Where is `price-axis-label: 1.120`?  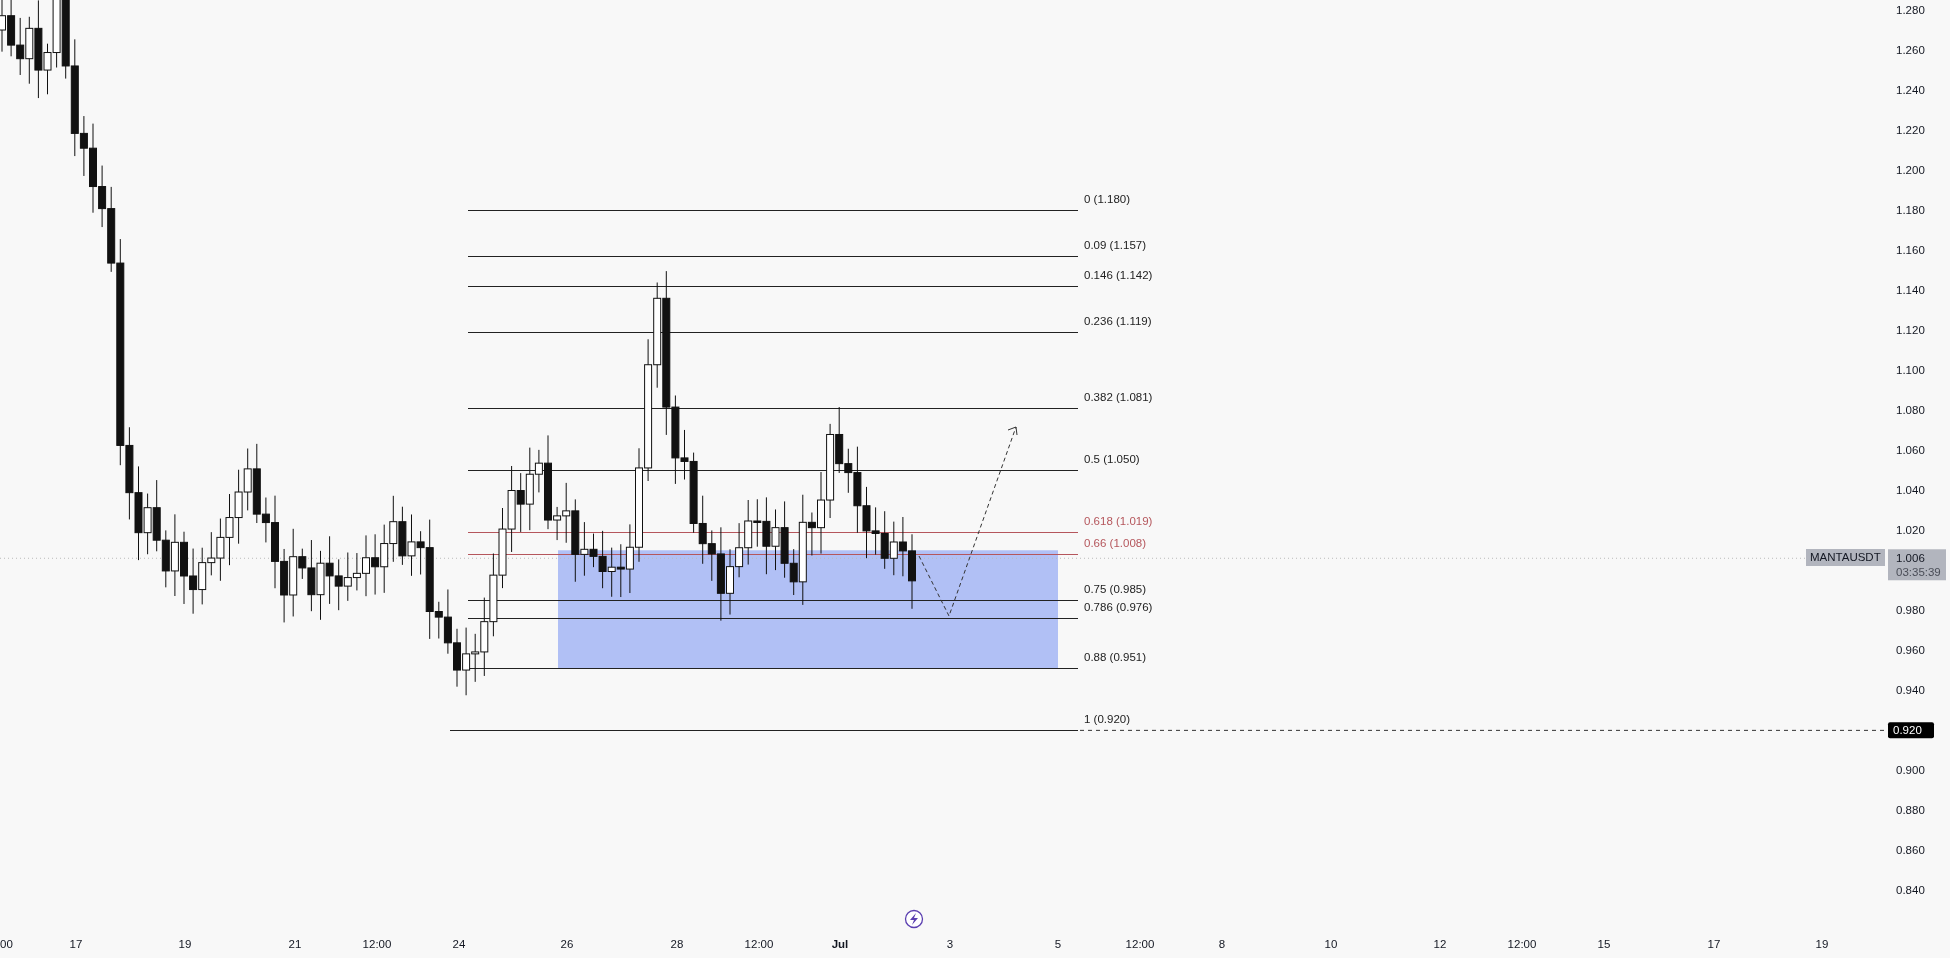 price-axis-label: 1.120 is located at coordinates (1910, 330).